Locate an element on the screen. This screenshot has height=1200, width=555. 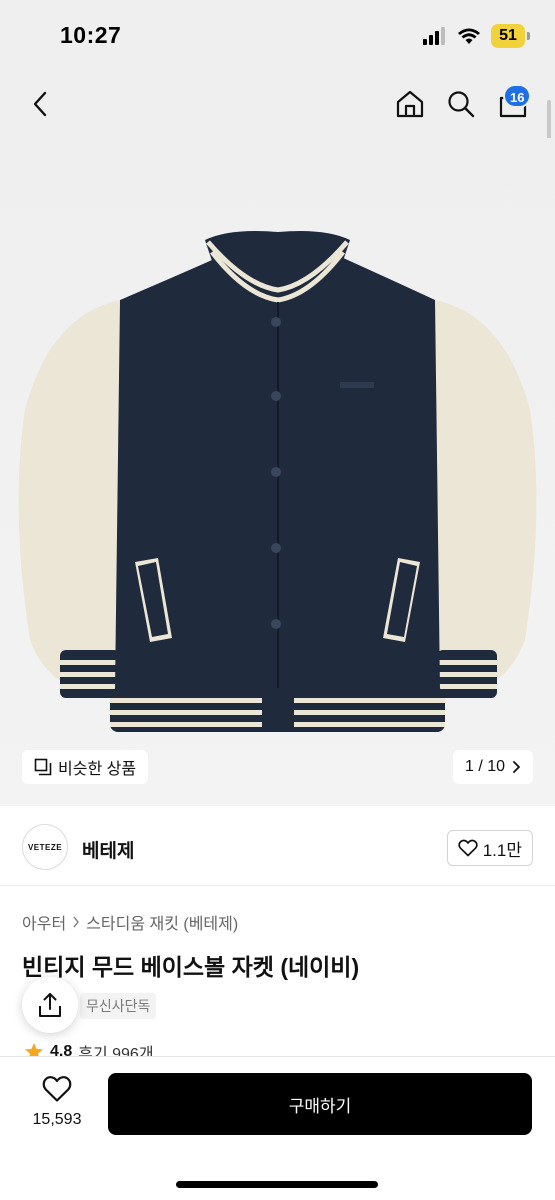
brand-section: VETEZE 베테제 1.1만 is located at coordinates (277, 846).